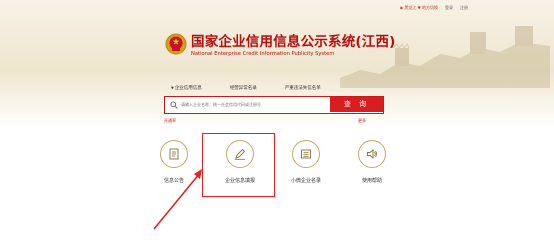  What do you see at coordinates (170, 121) in the screenshot?
I see `search-hint-left: 开通率` at bounding box center [170, 121].